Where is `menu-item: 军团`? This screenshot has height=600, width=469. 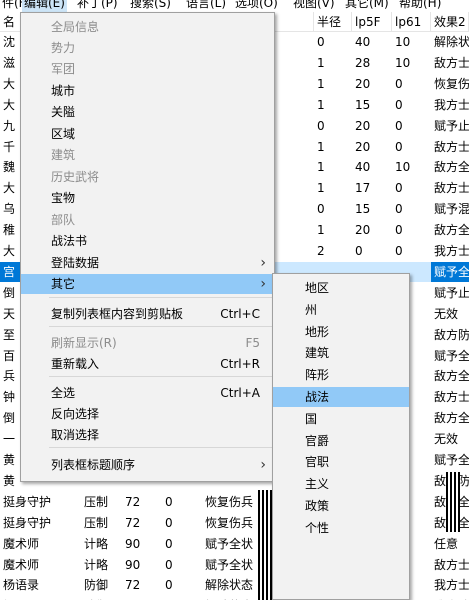
menu-item: 军团 is located at coordinates (147, 69).